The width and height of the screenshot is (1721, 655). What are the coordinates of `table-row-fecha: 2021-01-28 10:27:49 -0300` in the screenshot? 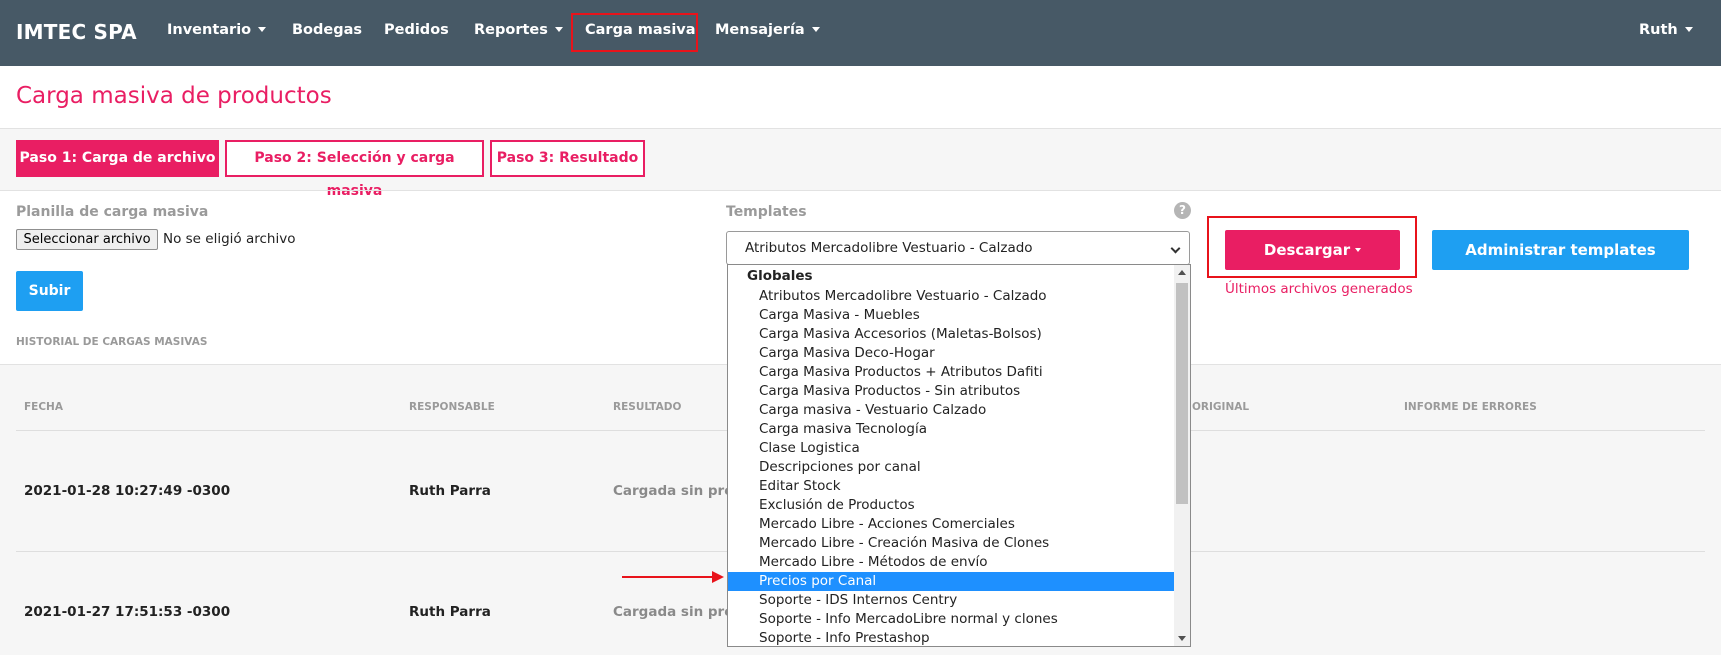 It's located at (127, 491).